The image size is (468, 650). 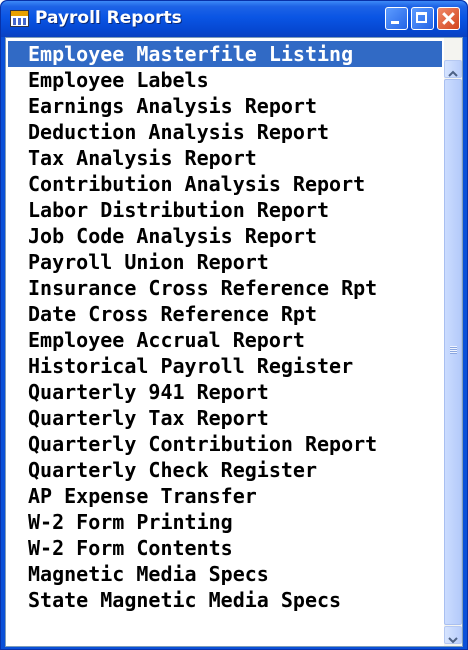 I want to click on minimize-button, so click(x=396, y=18).